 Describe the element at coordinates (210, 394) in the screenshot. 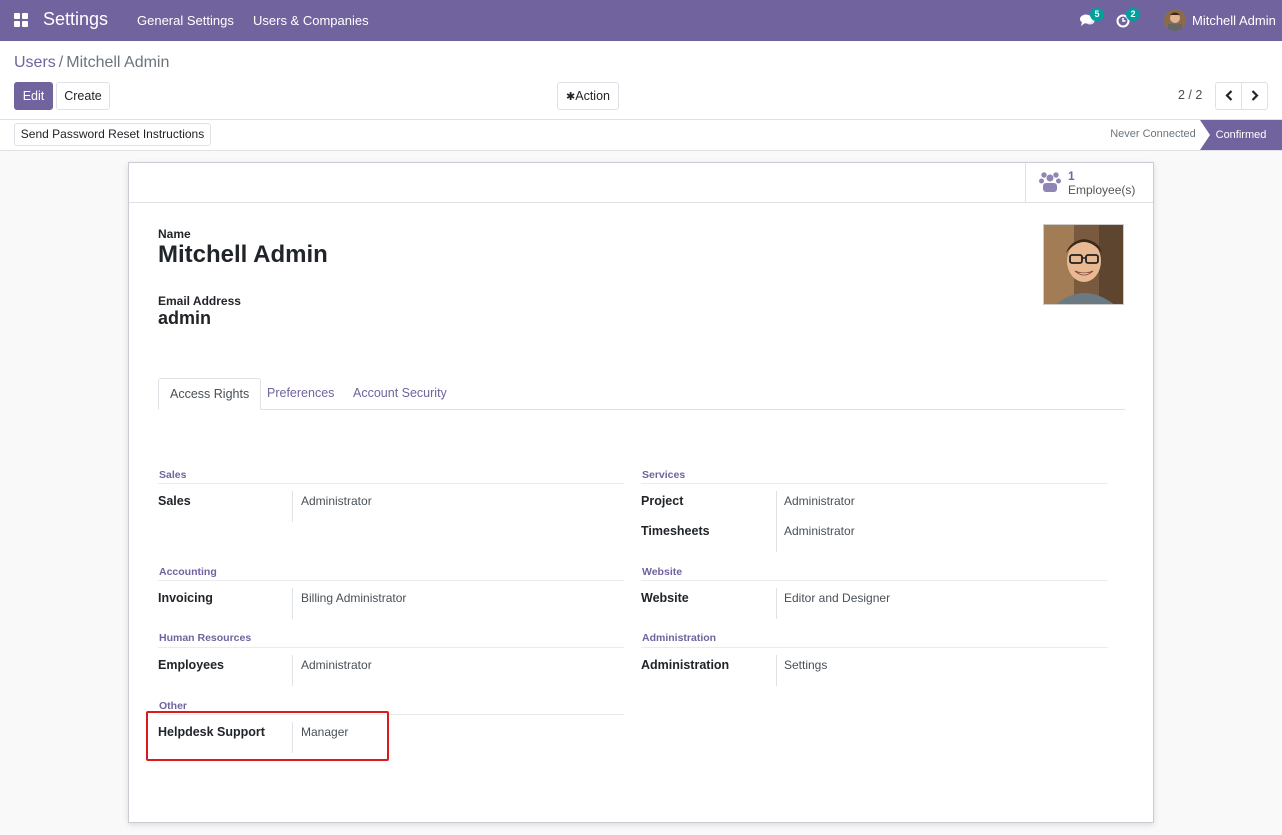

I see `tab-access-rights: Access Rights` at that location.